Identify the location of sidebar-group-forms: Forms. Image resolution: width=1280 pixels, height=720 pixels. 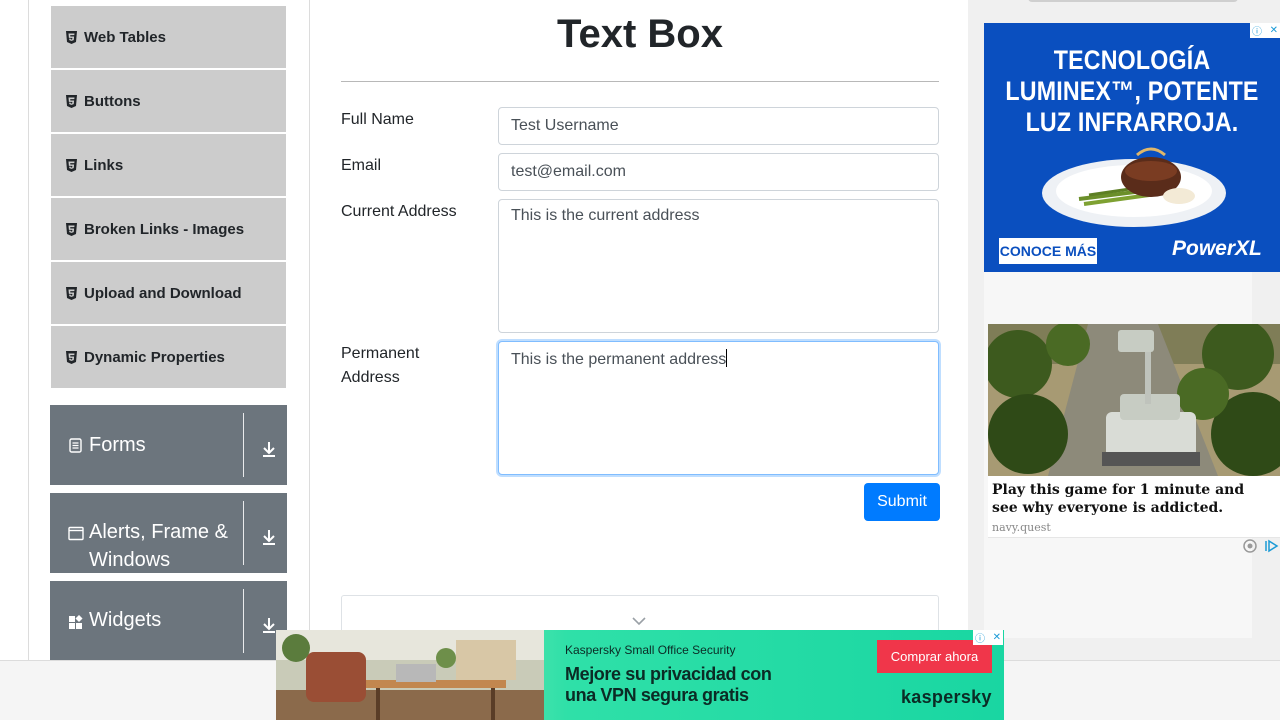
(168, 445).